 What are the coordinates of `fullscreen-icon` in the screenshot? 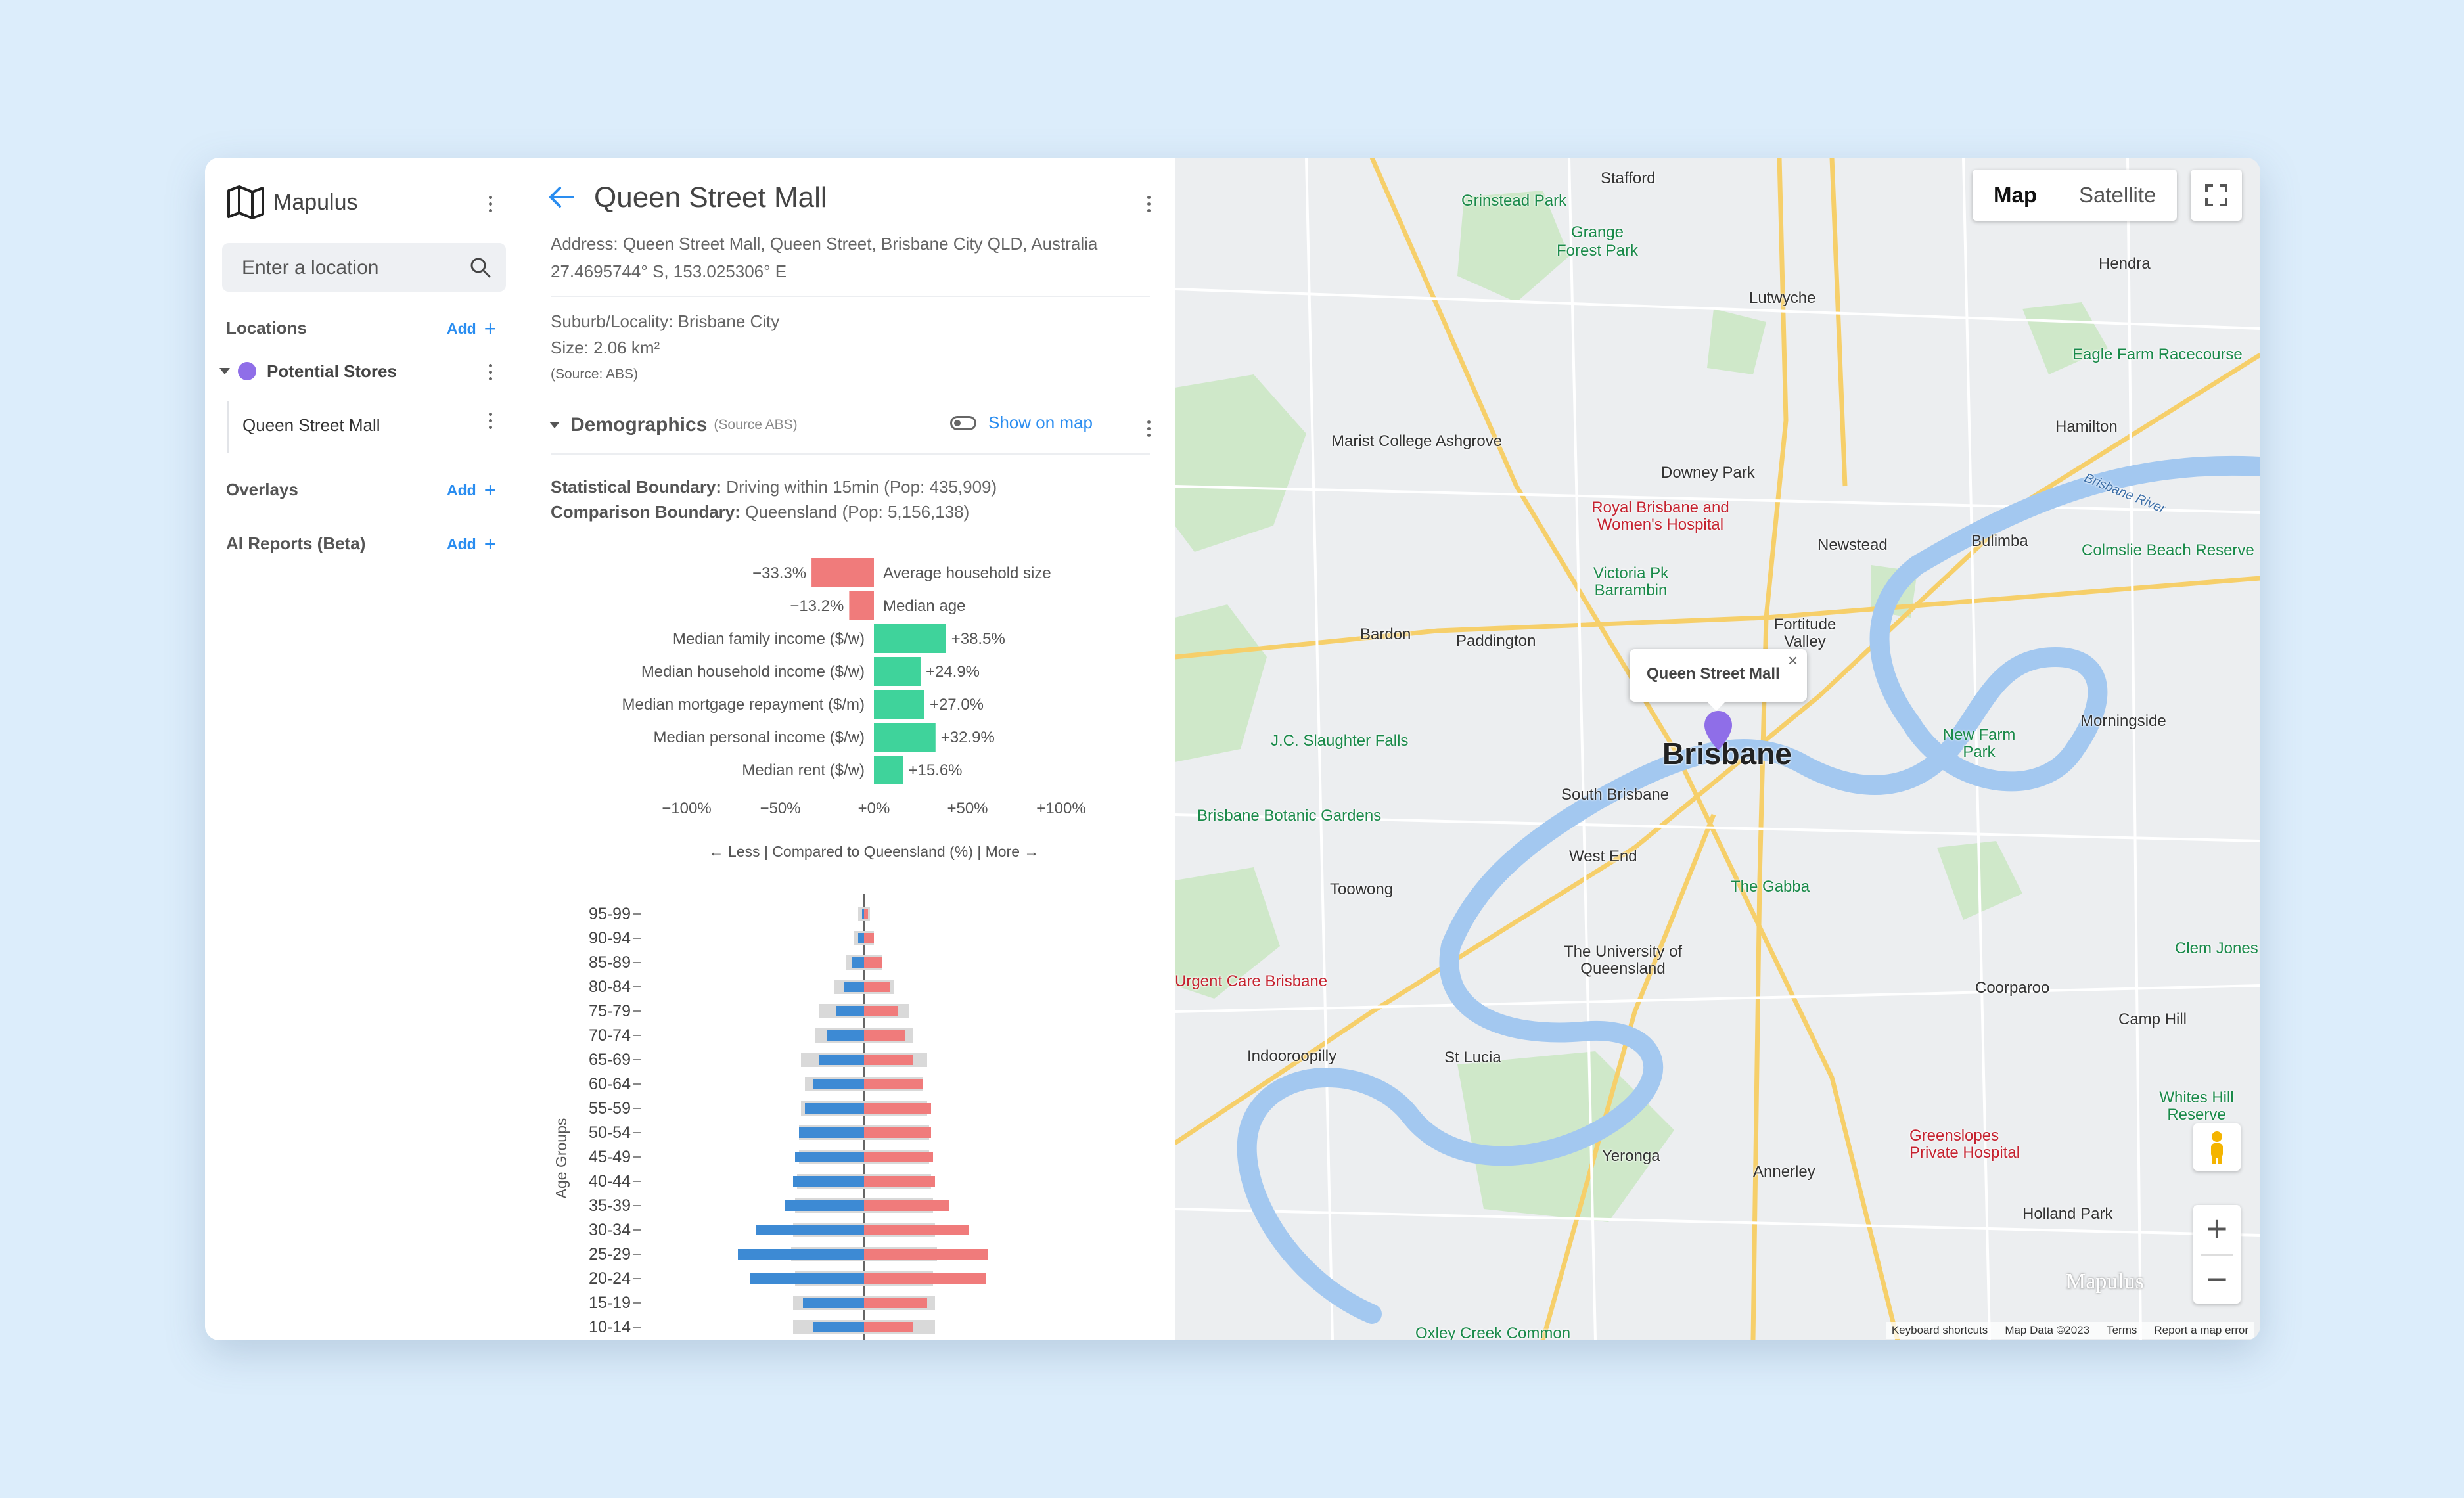 It's located at (2216, 195).